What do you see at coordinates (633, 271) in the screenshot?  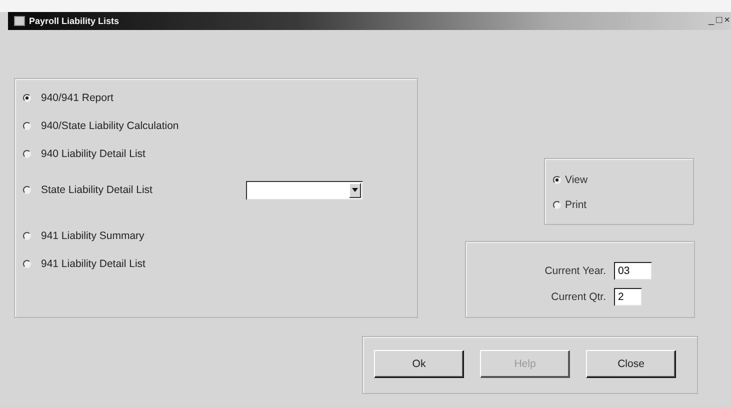 I see `input-field: 03` at bounding box center [633, 271].